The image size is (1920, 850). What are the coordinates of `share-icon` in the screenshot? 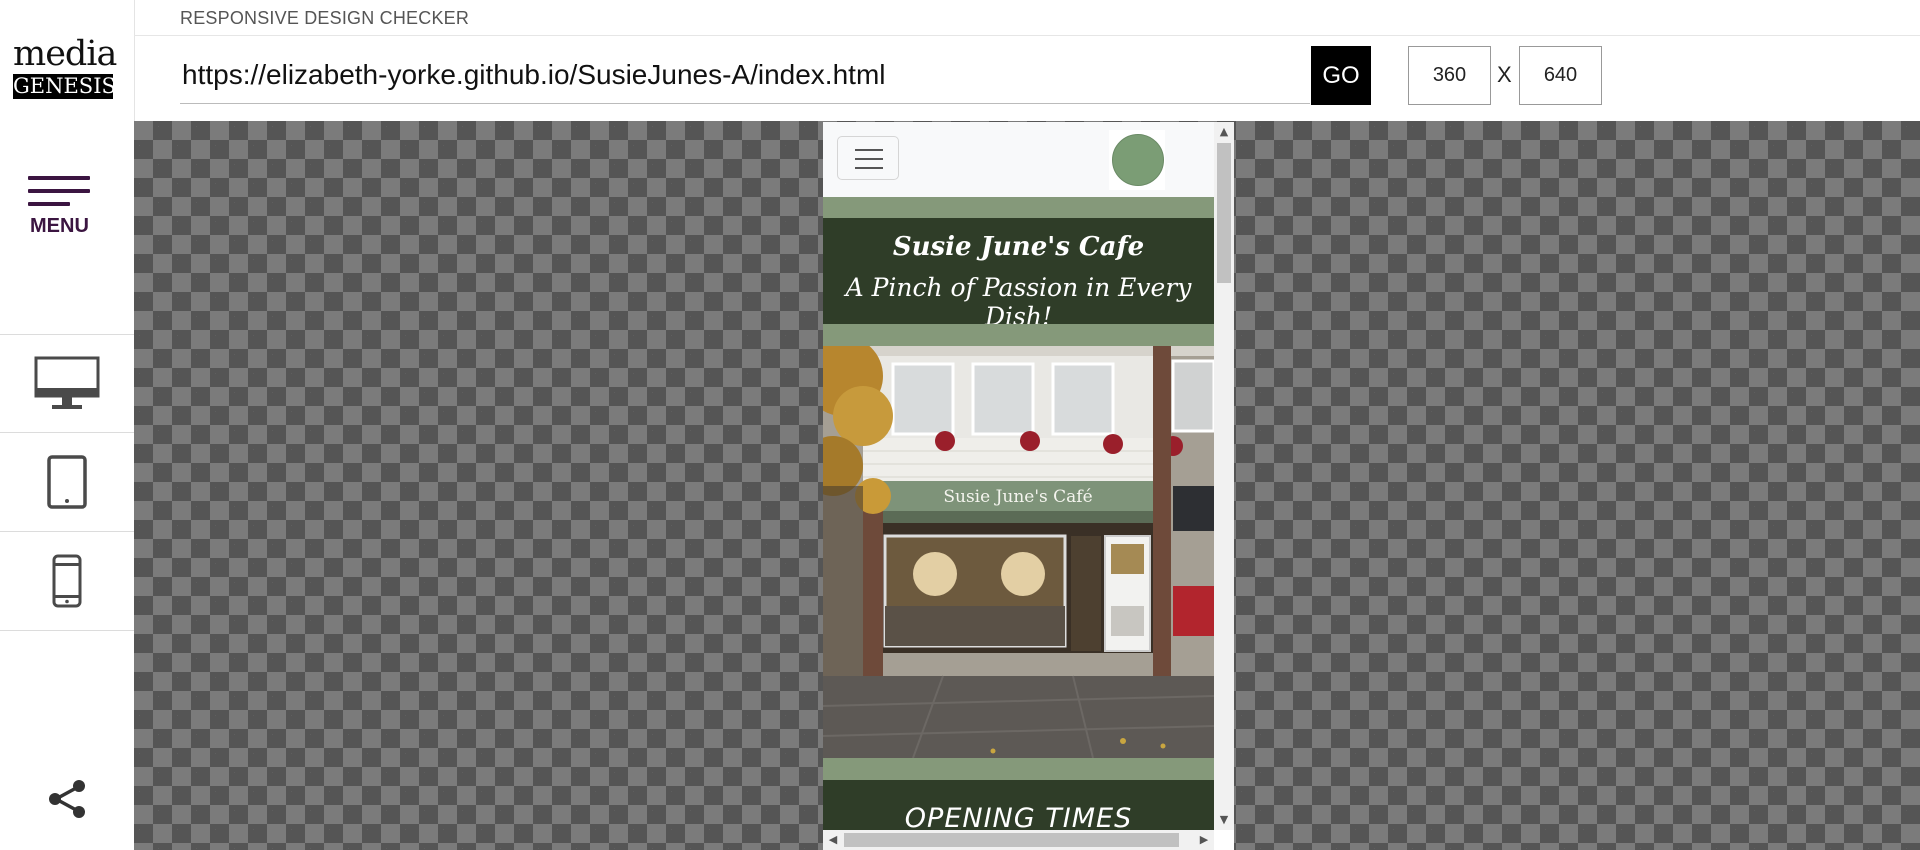 It's located at (67, 799).